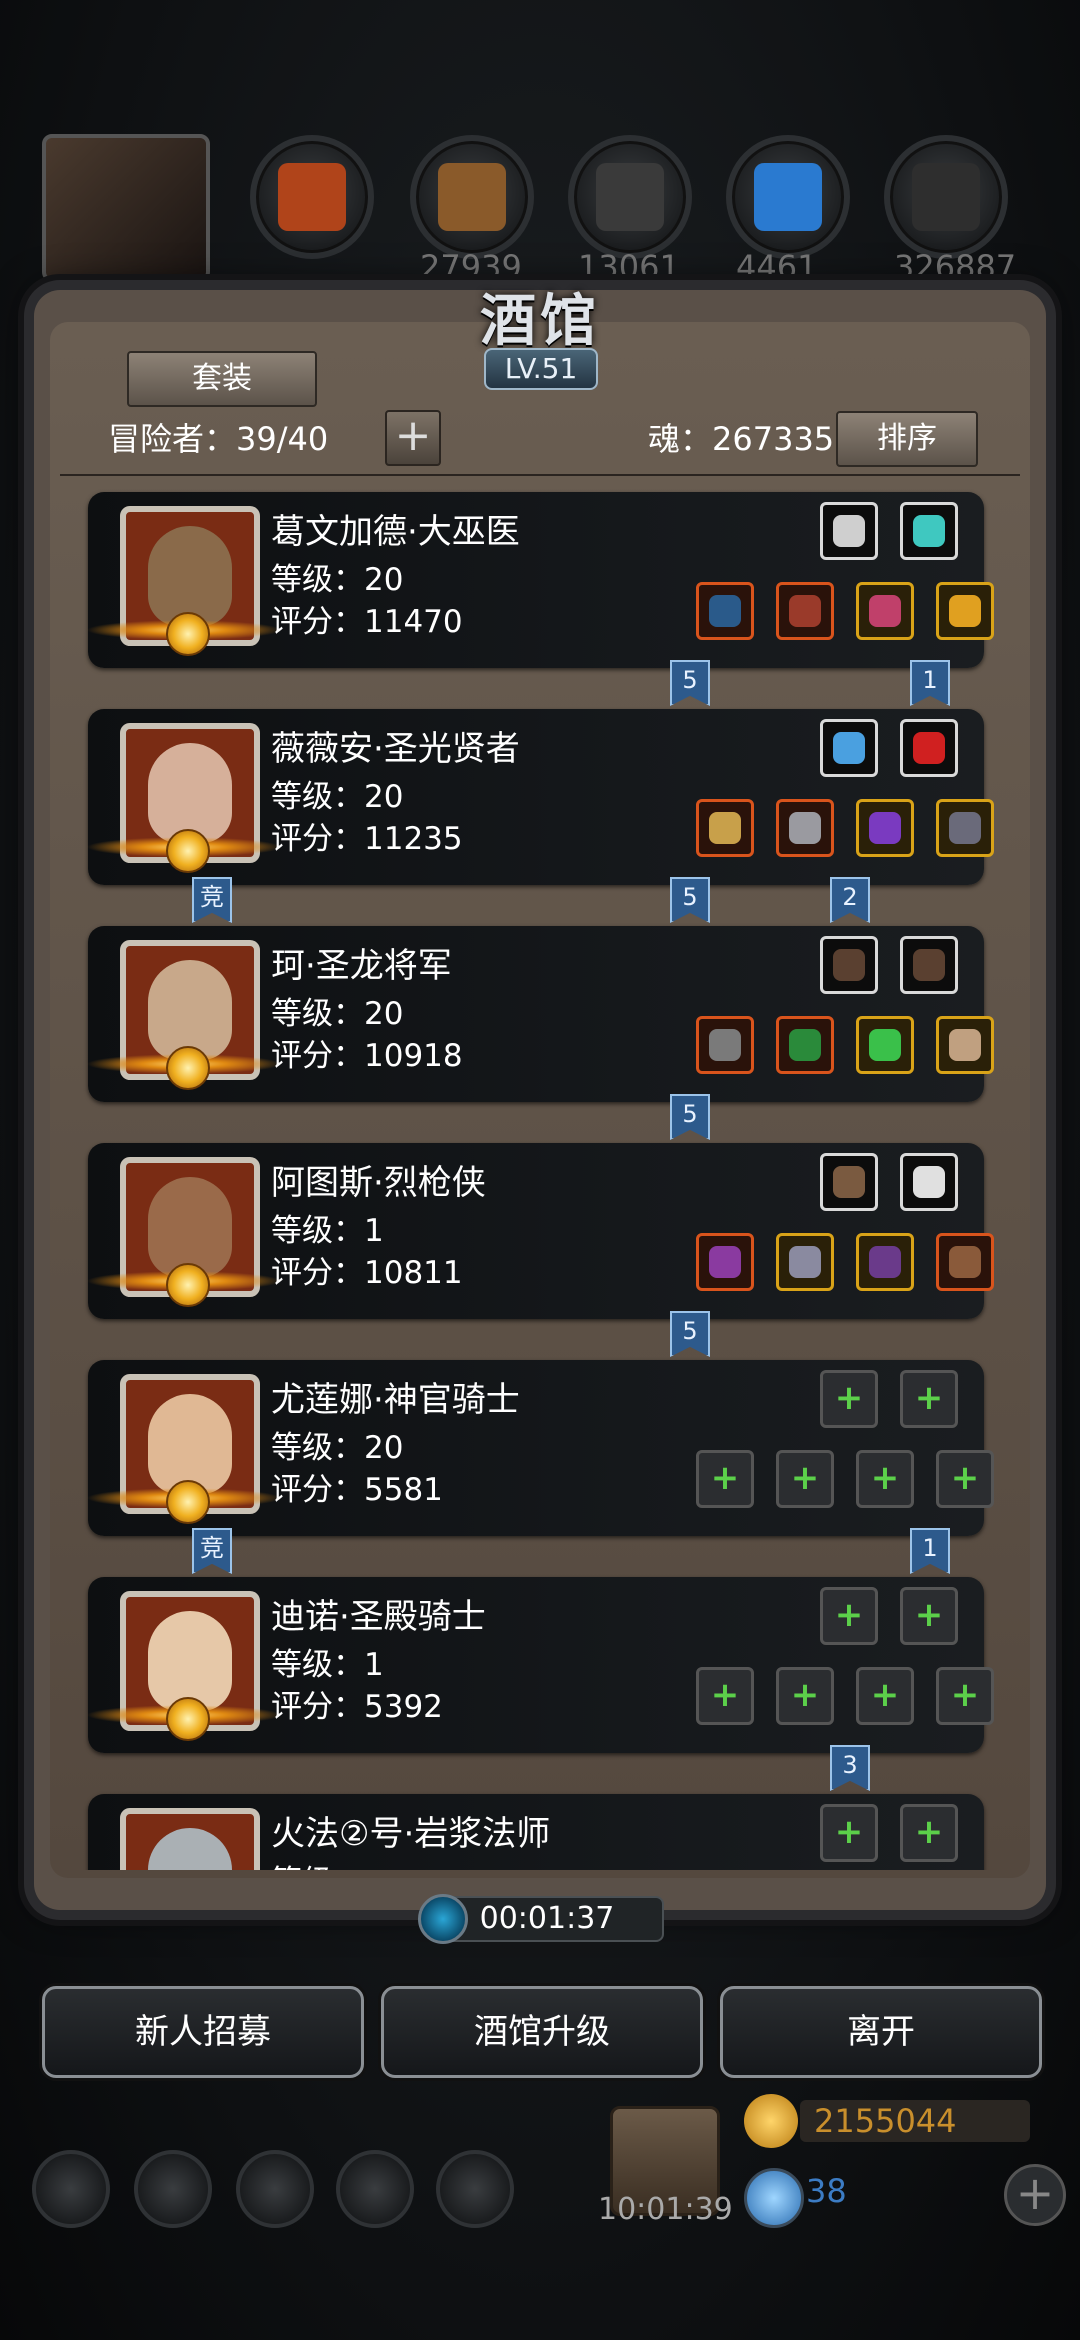 The width and height of the screenshot is (1080, 2340). What do you see at coordinates (475, 2189) in the screenshot?
I see `battle-icon` at bounding box center [475, 2189].